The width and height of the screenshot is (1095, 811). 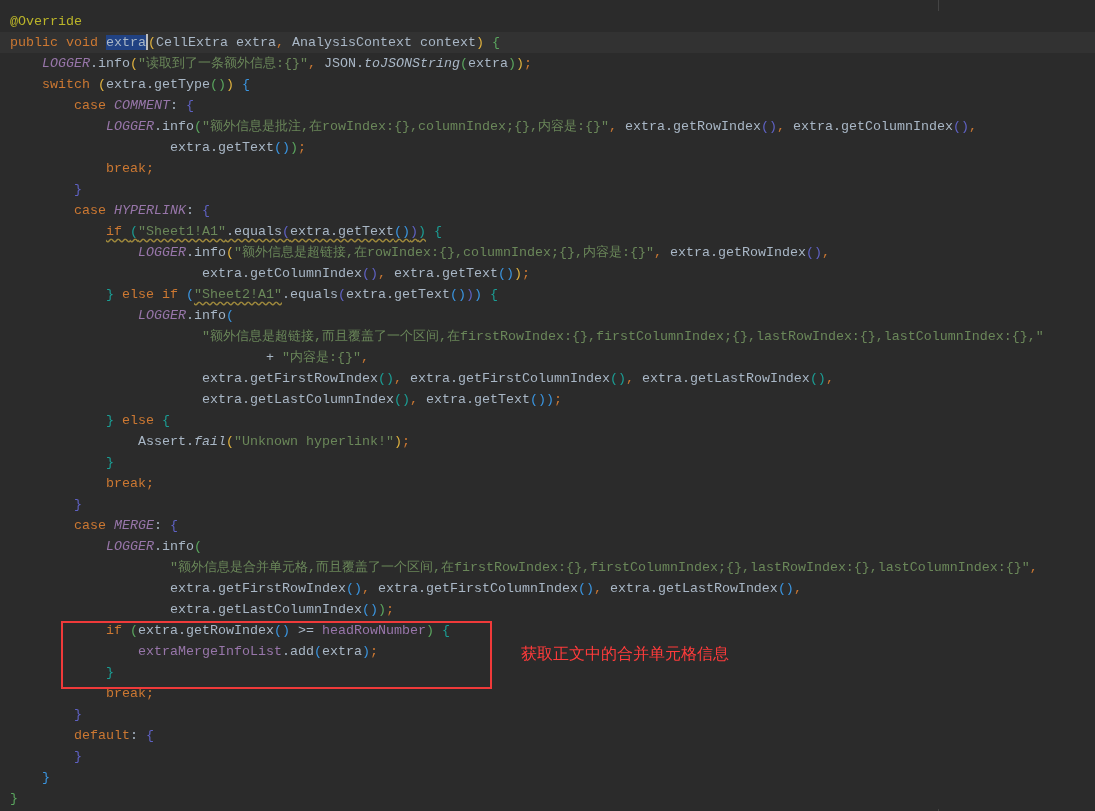 What do you see at coordinates (625, 654) in the screenshot?
I see `annotation-text: 获取正文中的合并单元格信息` at bounding box center [625, 654].